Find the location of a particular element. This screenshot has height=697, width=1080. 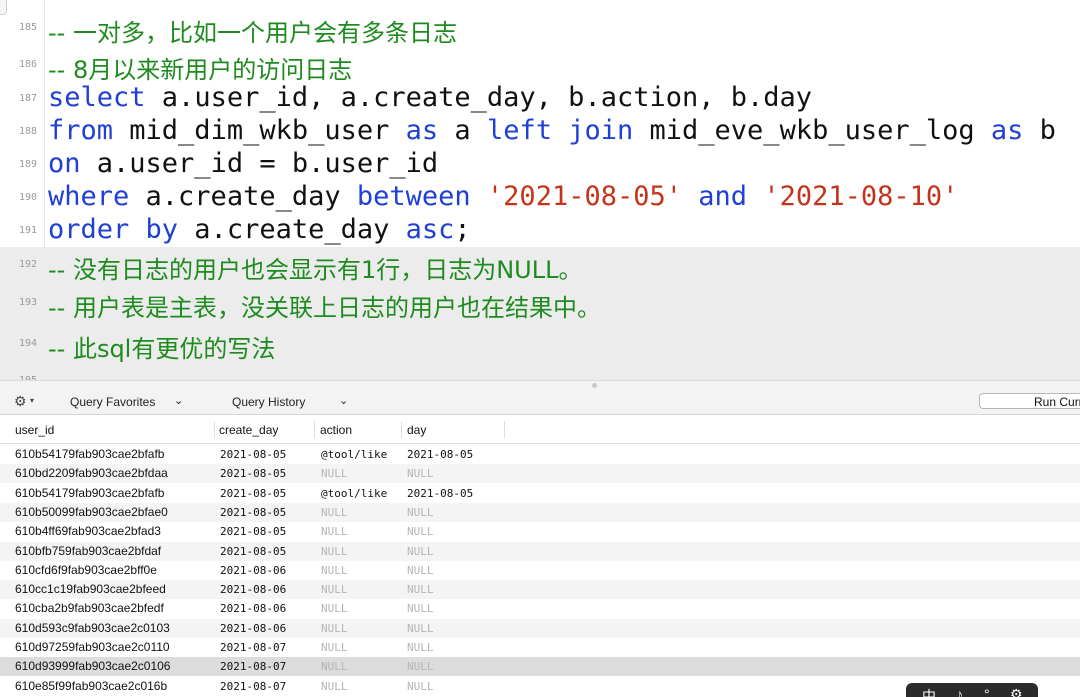

input-method-indicator: 中 ♪ ° ⚙ is located at coordinates (972, 690).